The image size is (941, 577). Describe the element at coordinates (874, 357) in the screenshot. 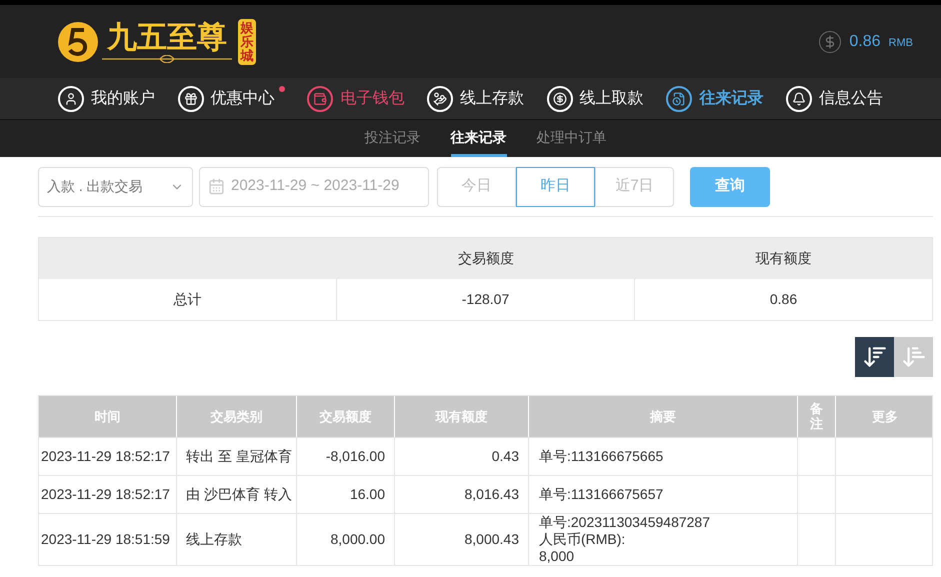

I see `sort-button` at that location.